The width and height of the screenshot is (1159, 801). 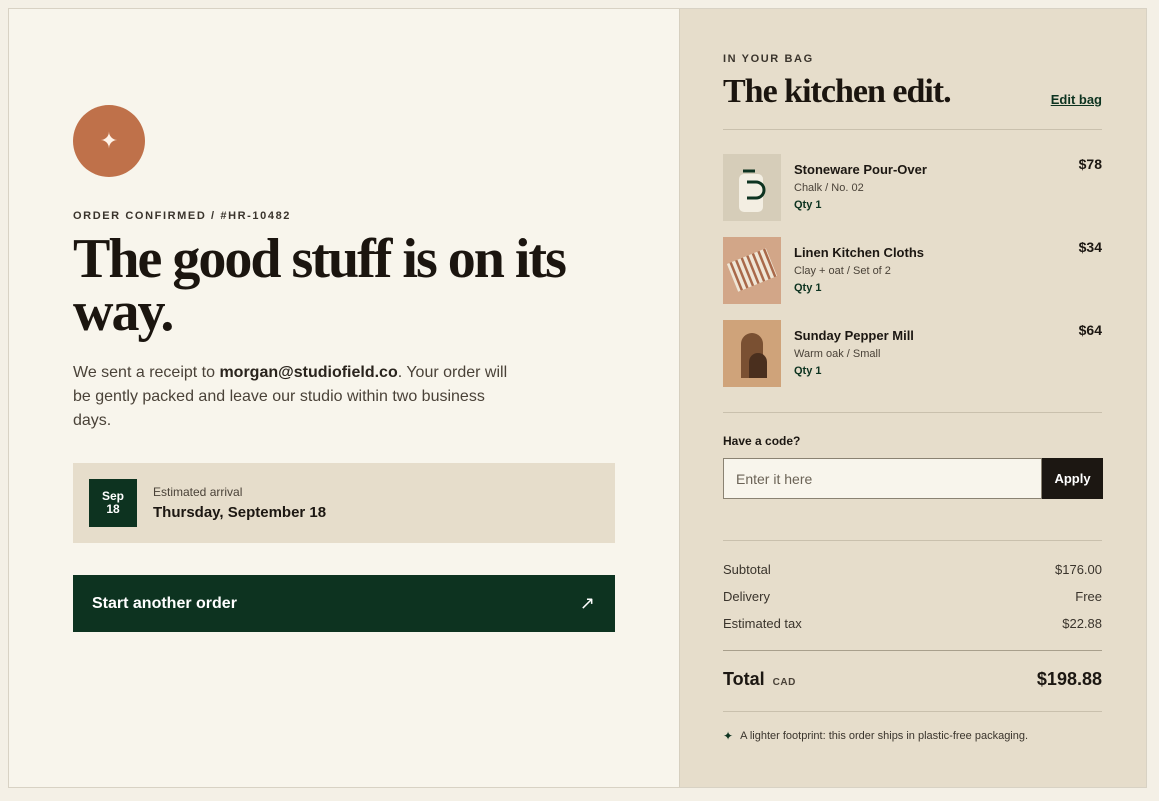 What do you see at coordinates (912, 679) in the screenshot?
I see `total-row: Total CAD $198.88` at bounding box center [912, 679].